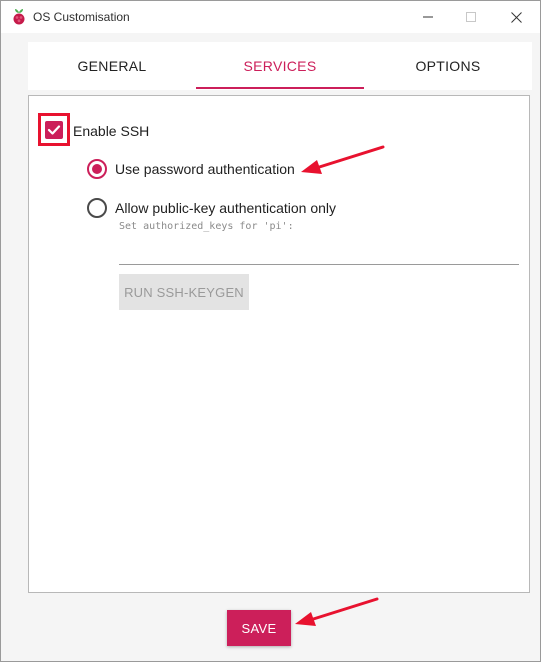 This screenshot has height=662, width=541. What do you see at coordinates (206, 226) in the screenshot?
I see `authorized-keys-hint: Set authorized_keys for 'pi':` at bounding box center [206, 226].